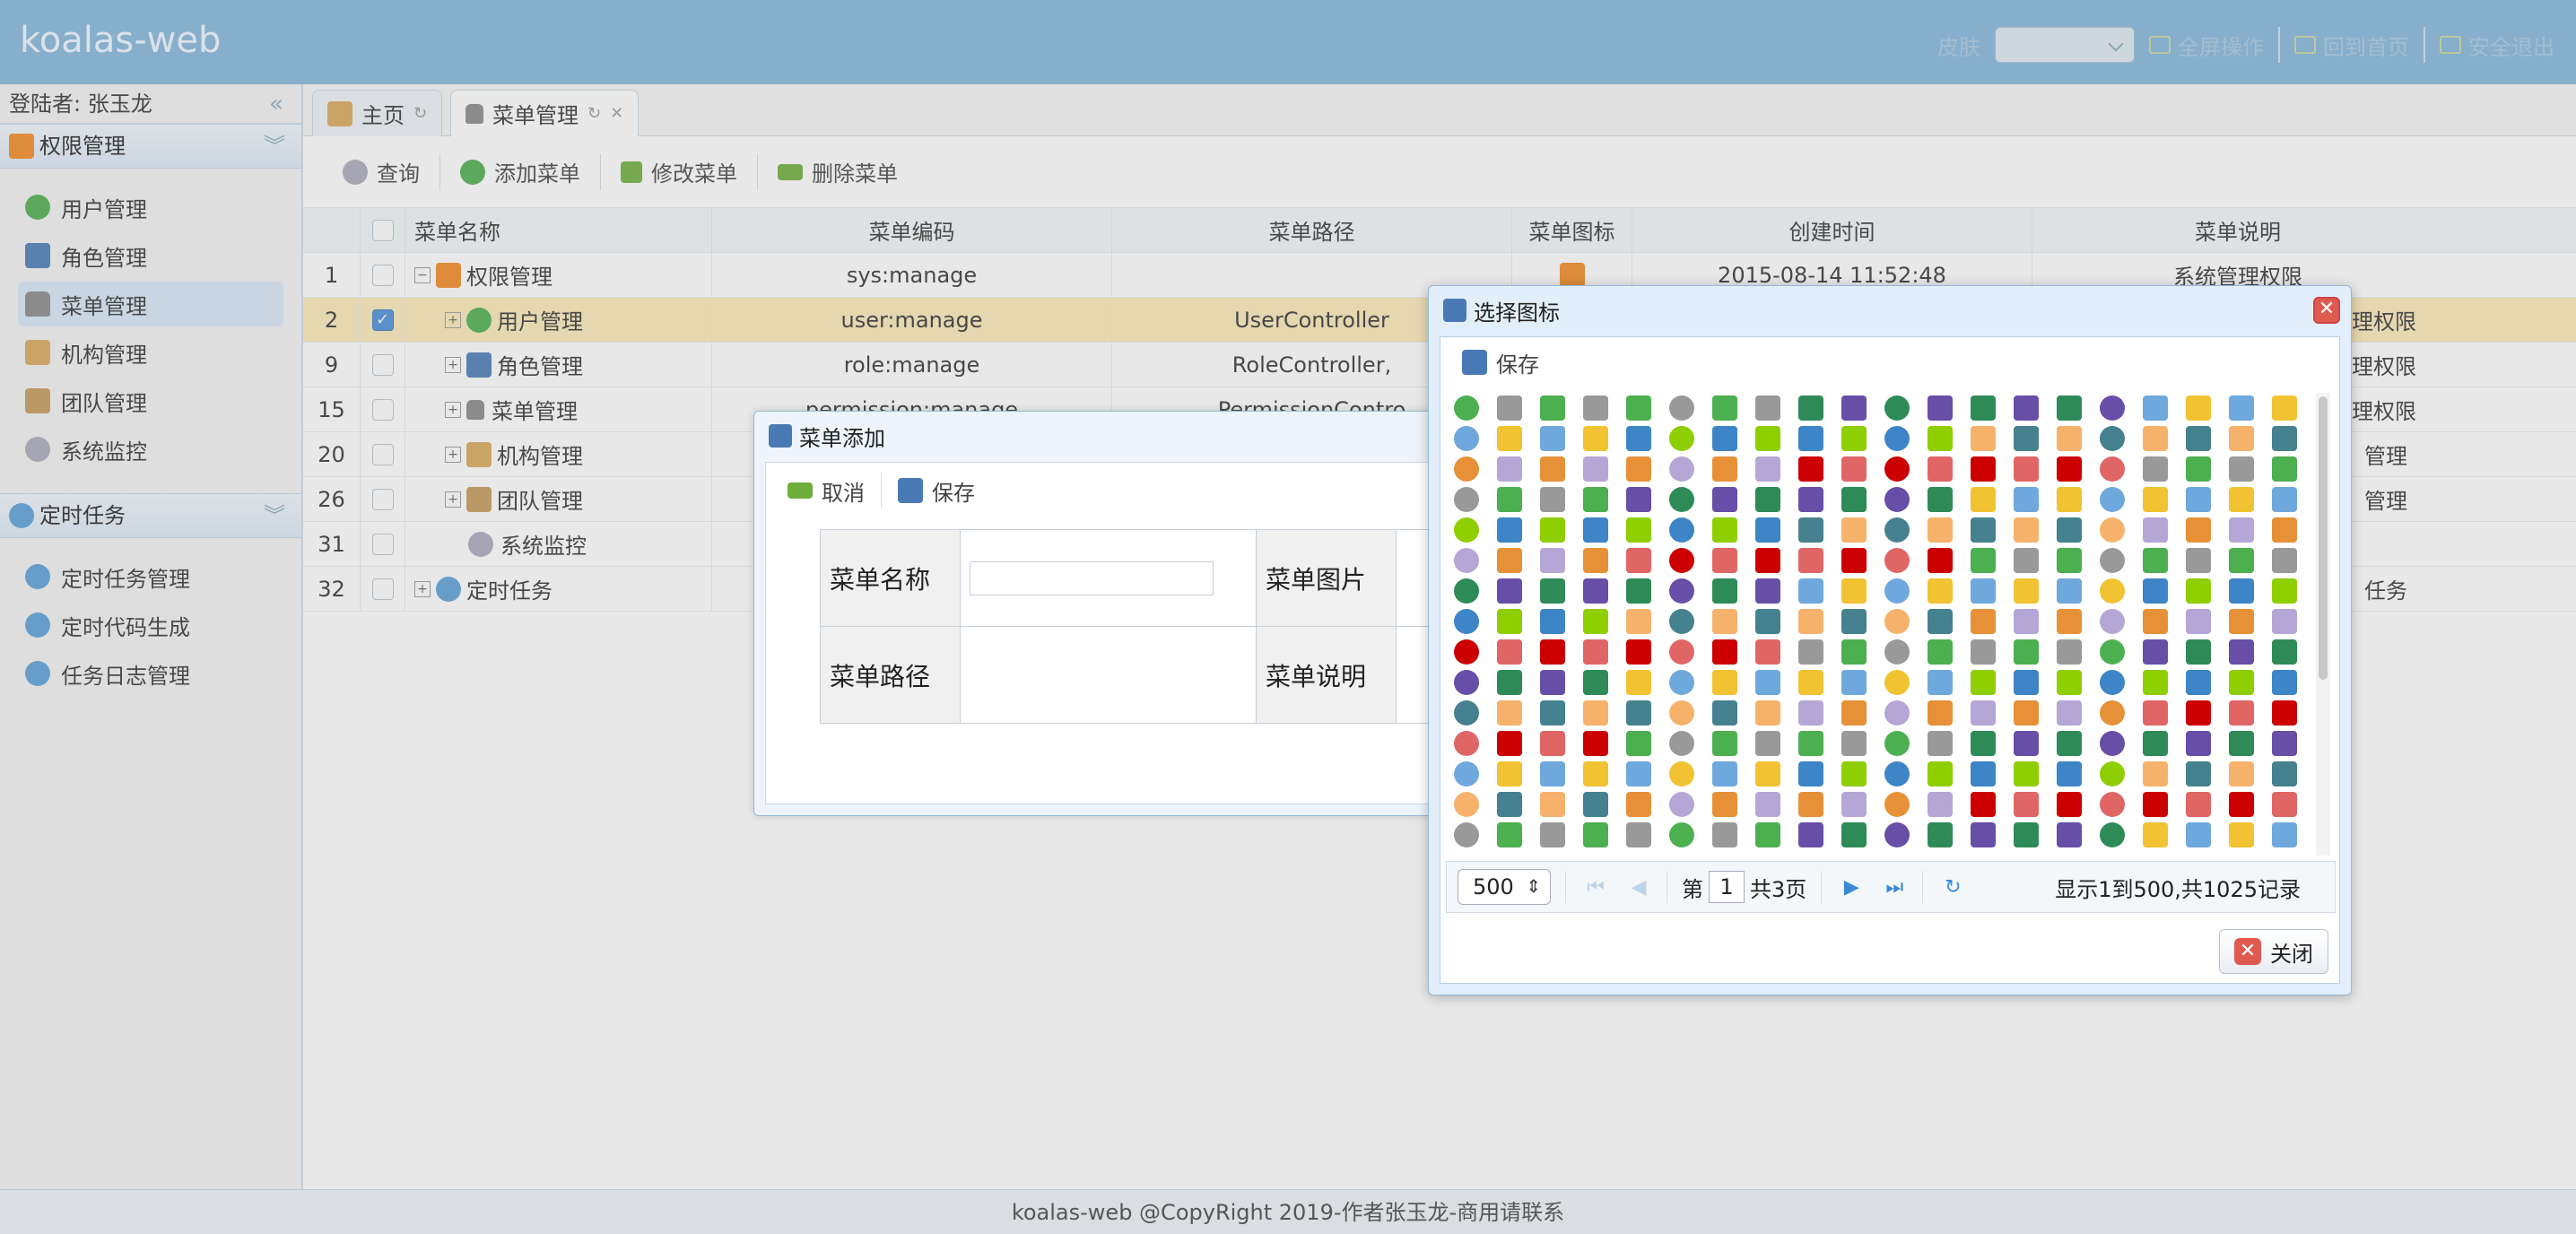 This screenshot has height=1234, width=2576. Describe the element at coordinates (1894, 886) in the screenshot. I see `last-page-icon: ⏭` at that location.